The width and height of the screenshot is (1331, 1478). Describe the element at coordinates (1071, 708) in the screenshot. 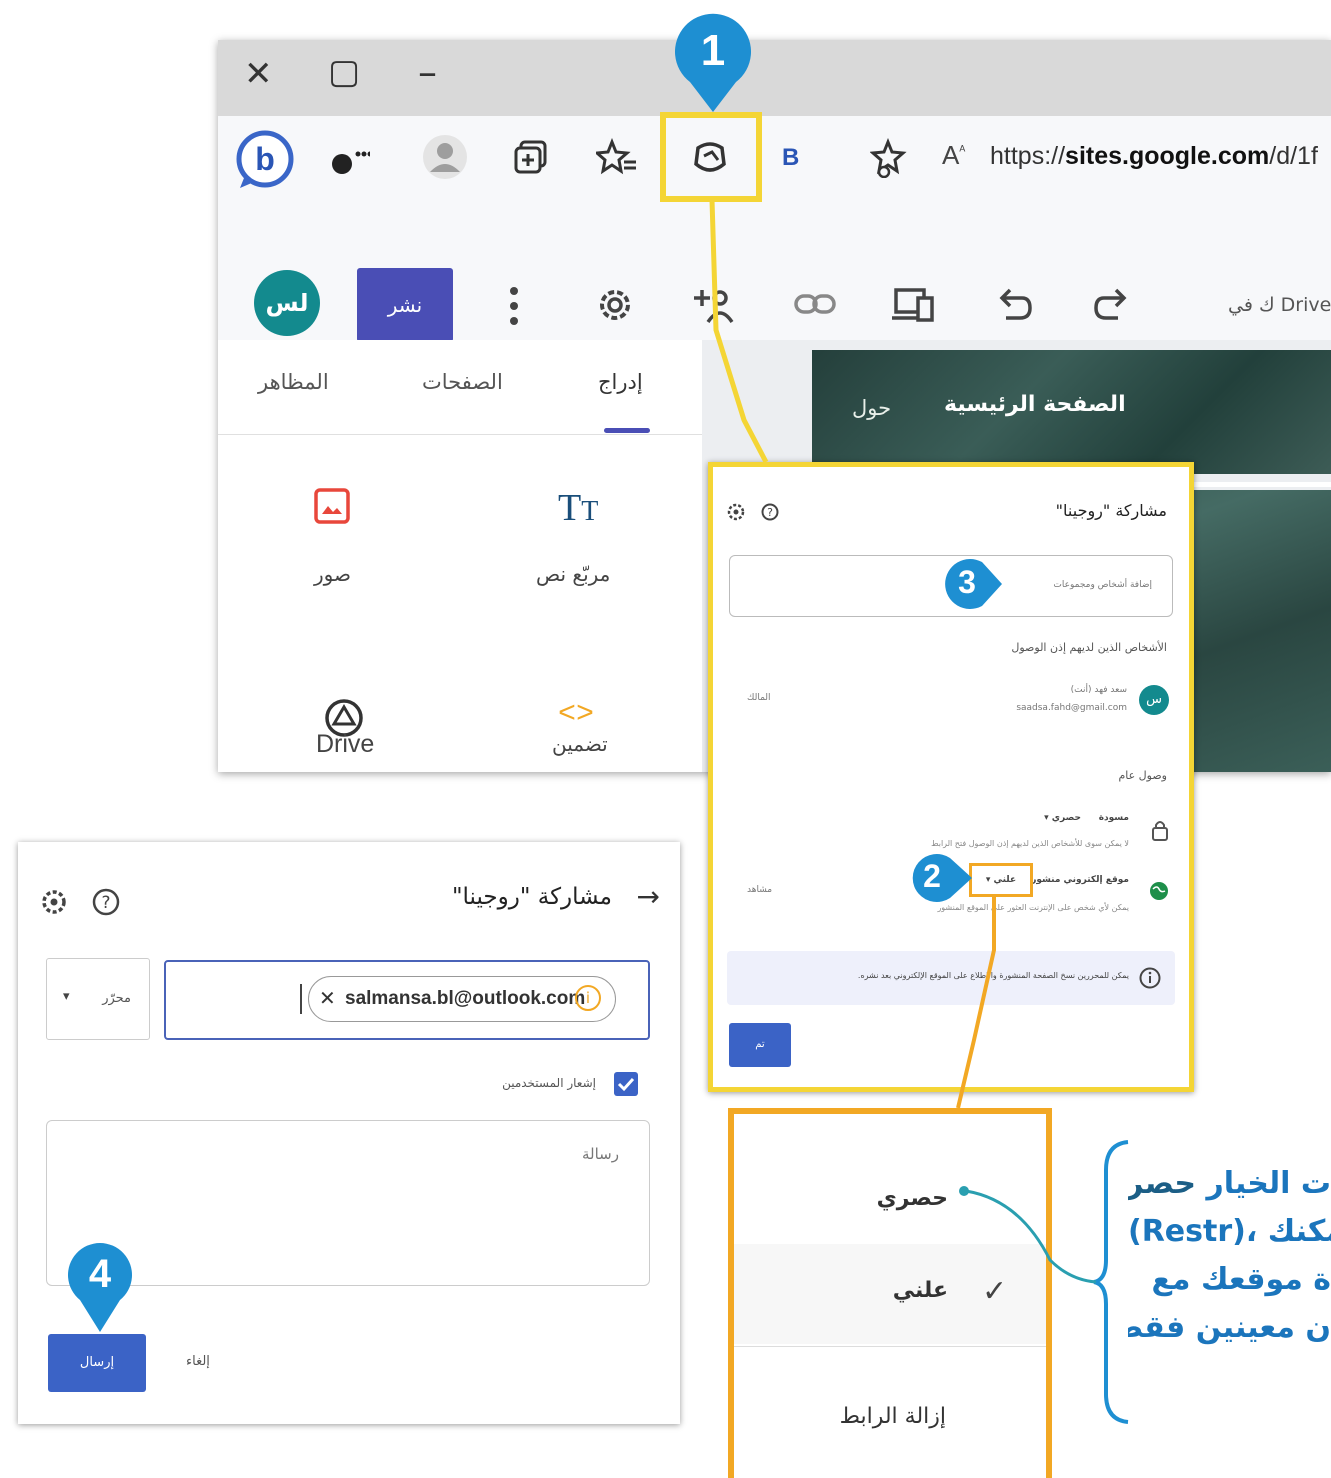

I see `person-email: saadsa.fahd@gmail.com` at that location.